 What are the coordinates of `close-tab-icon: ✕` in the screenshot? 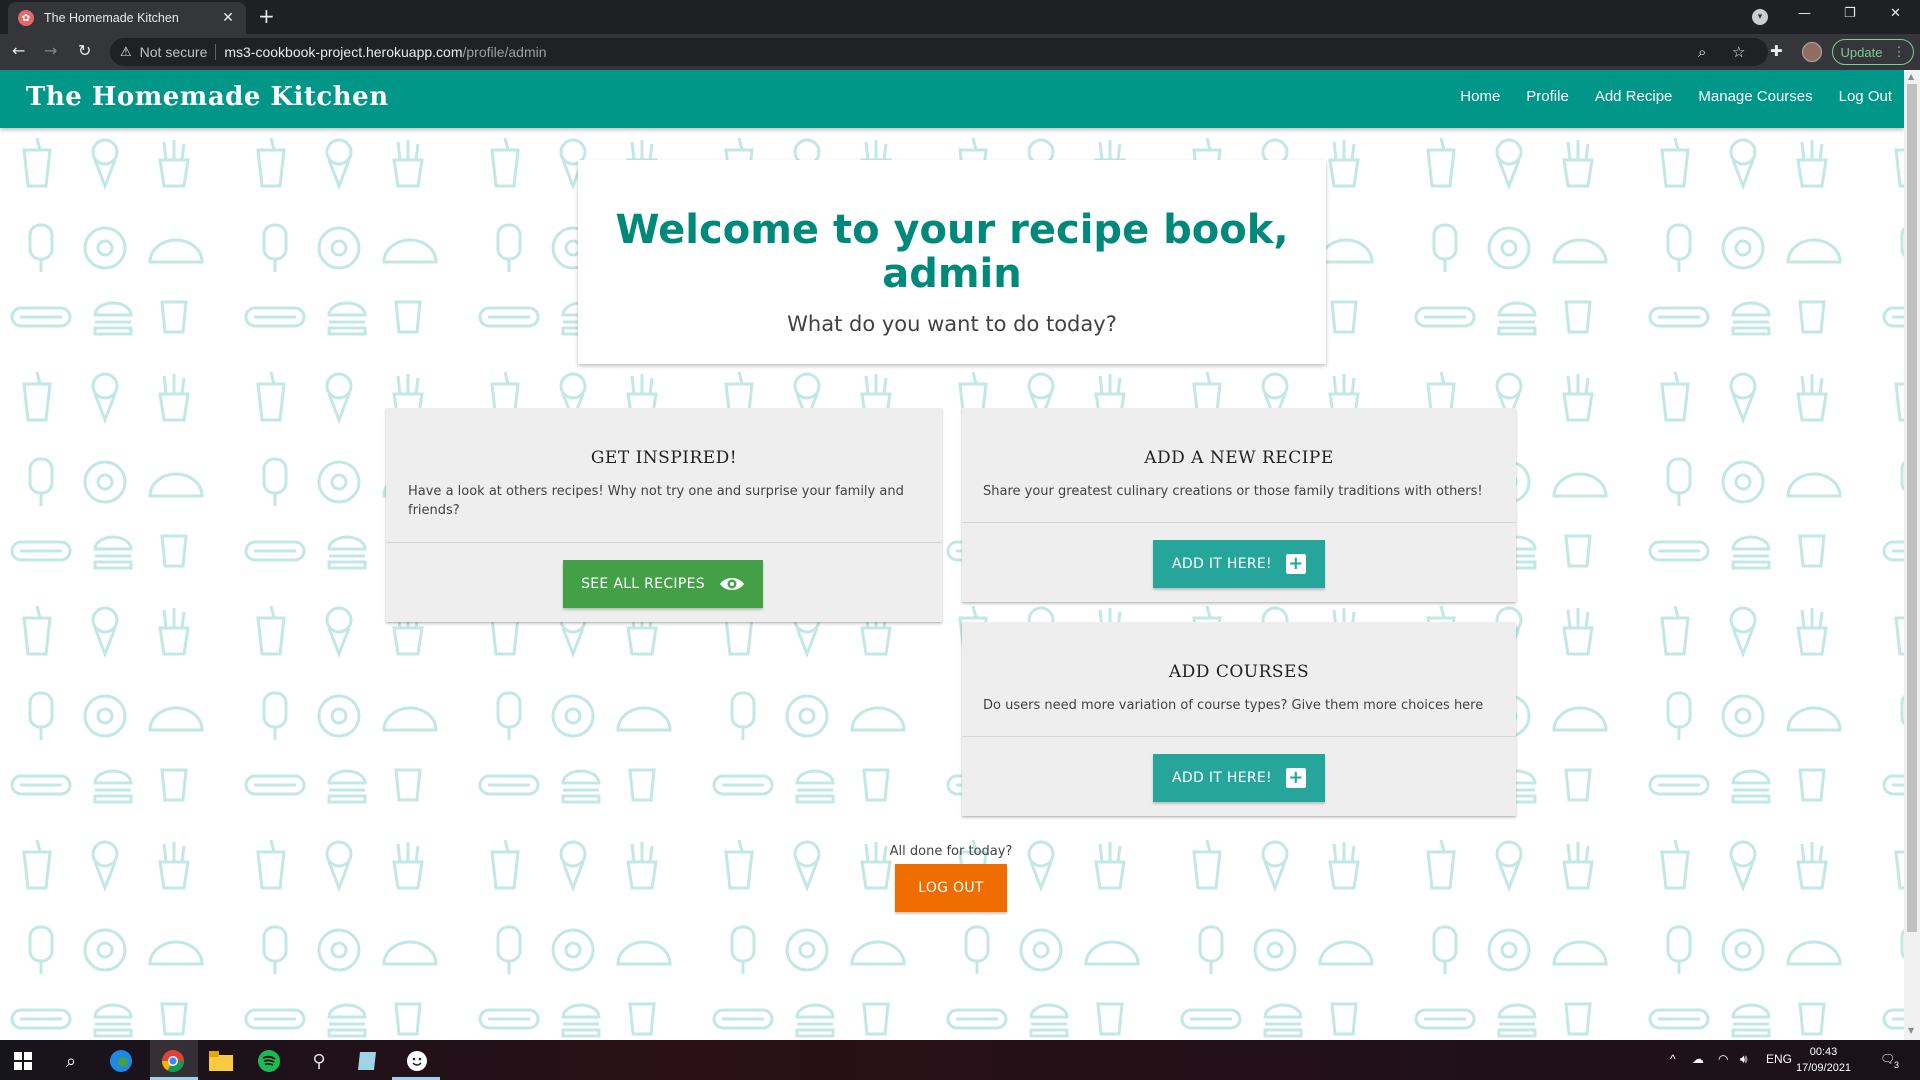 It's located at (228, 18).